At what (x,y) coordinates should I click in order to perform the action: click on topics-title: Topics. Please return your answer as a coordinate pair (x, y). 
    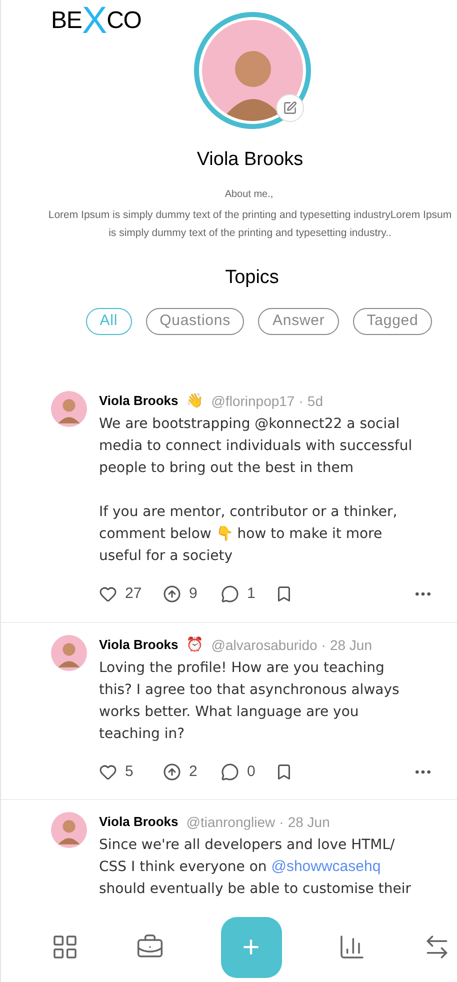
    Looking at the image, I should click on (251, 278).